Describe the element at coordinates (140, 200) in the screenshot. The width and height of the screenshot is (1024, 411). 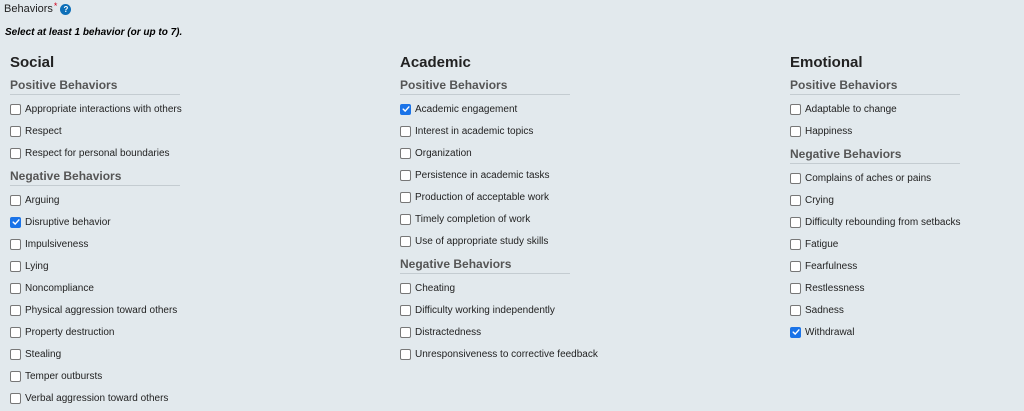
I see `behavior-option: Arguing` at that location.